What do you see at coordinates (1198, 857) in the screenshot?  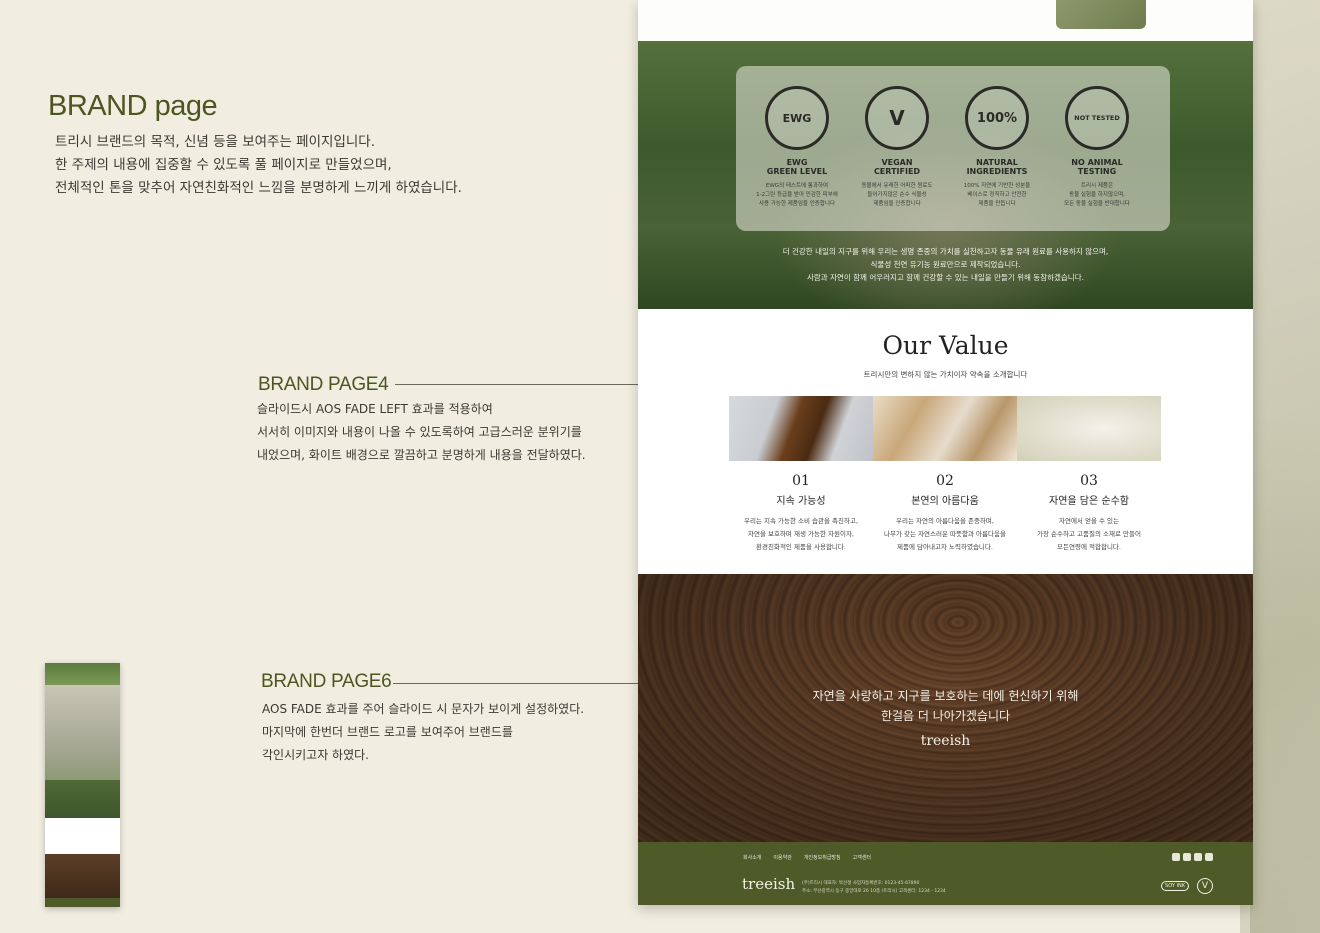 I see `youtube-icon` at bounding box center [1198, 857].